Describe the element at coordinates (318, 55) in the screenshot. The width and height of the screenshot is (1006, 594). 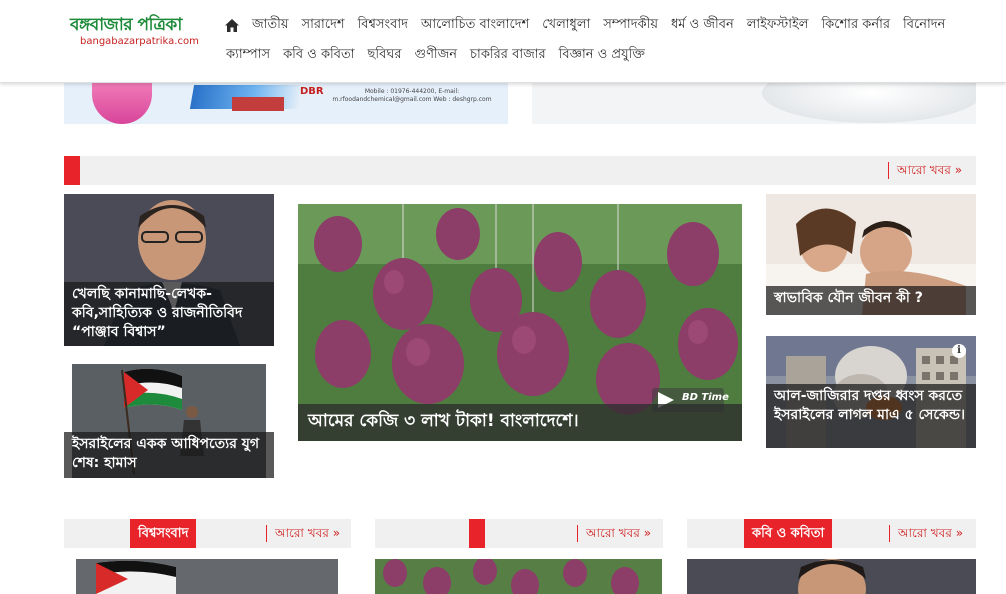
I see `nav-item-poetry: কবি ও কবিতা` at that location.